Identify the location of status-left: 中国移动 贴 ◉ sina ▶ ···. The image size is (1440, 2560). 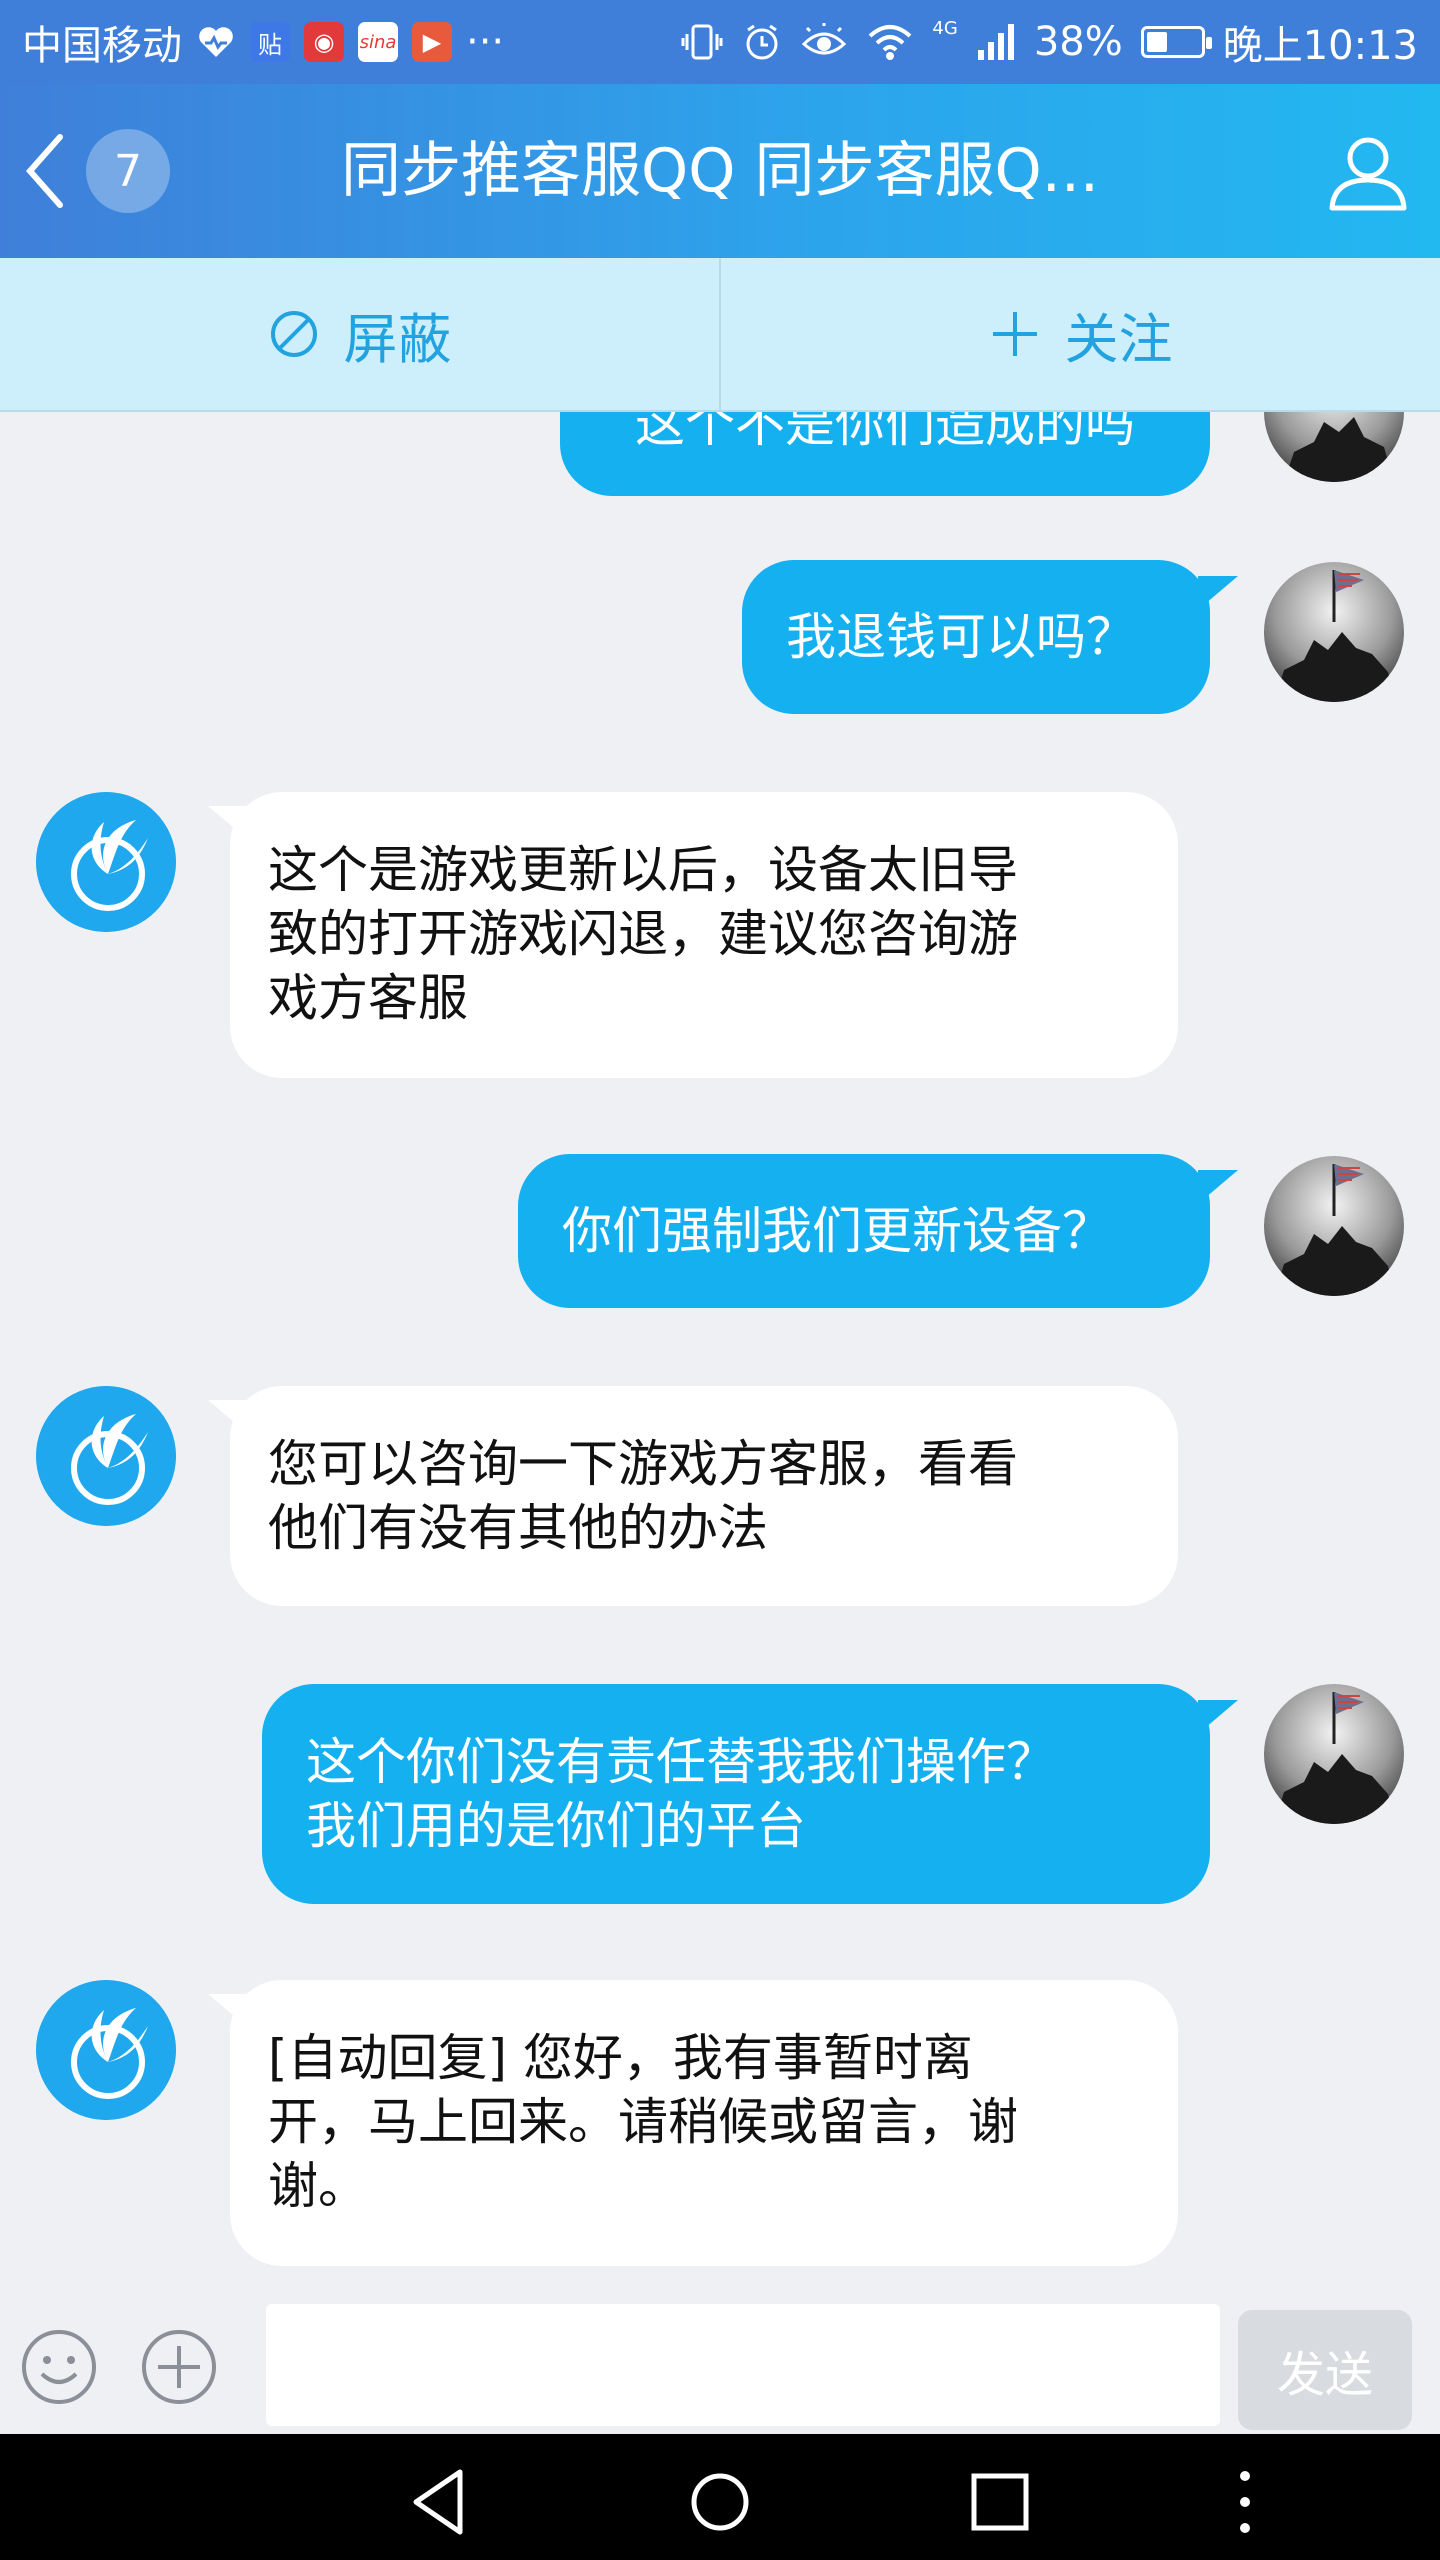
(263, 42).